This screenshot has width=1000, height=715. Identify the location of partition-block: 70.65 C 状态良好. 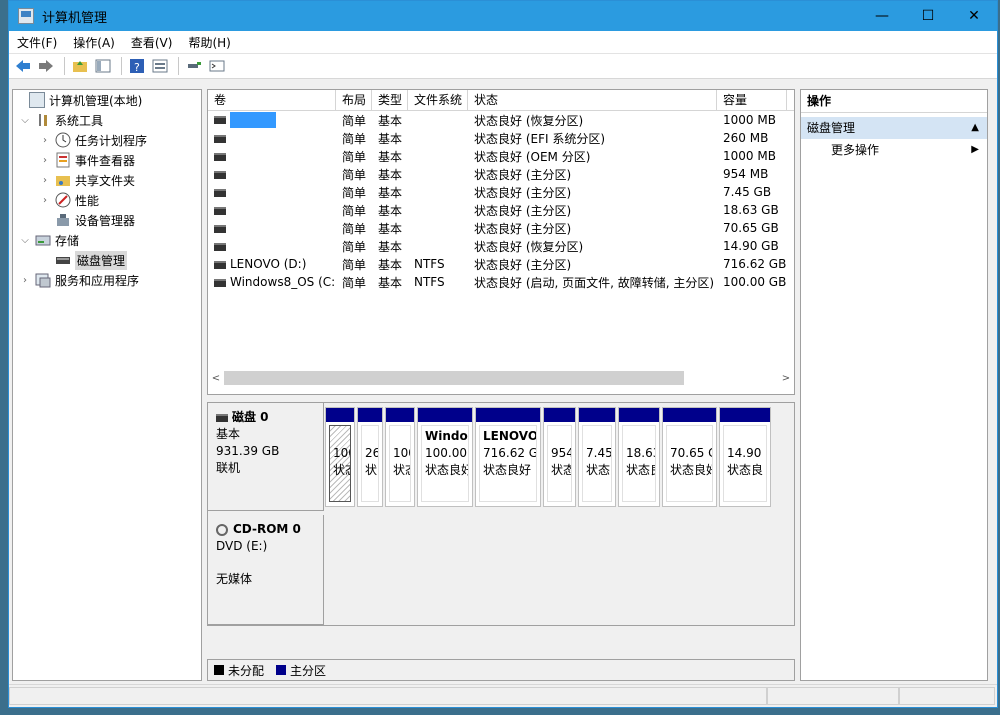
(689, 457).